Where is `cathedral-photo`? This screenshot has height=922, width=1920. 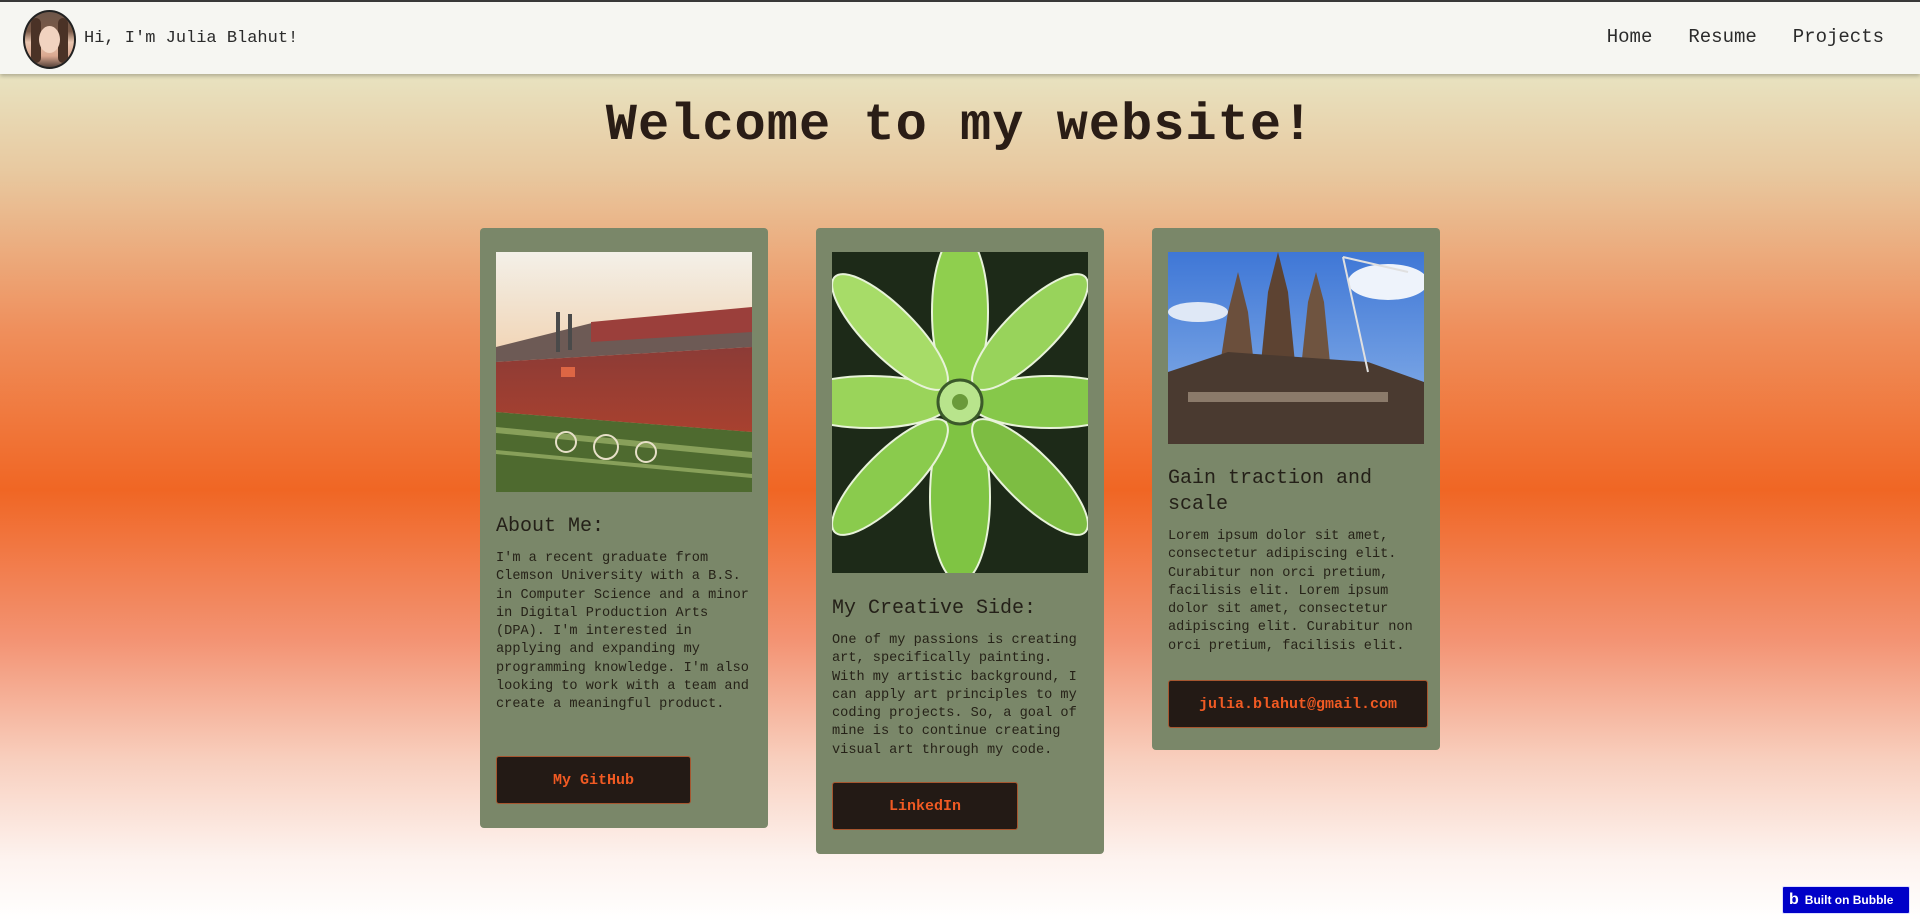 cathedral-photo is located at coordinates (1296, 348).